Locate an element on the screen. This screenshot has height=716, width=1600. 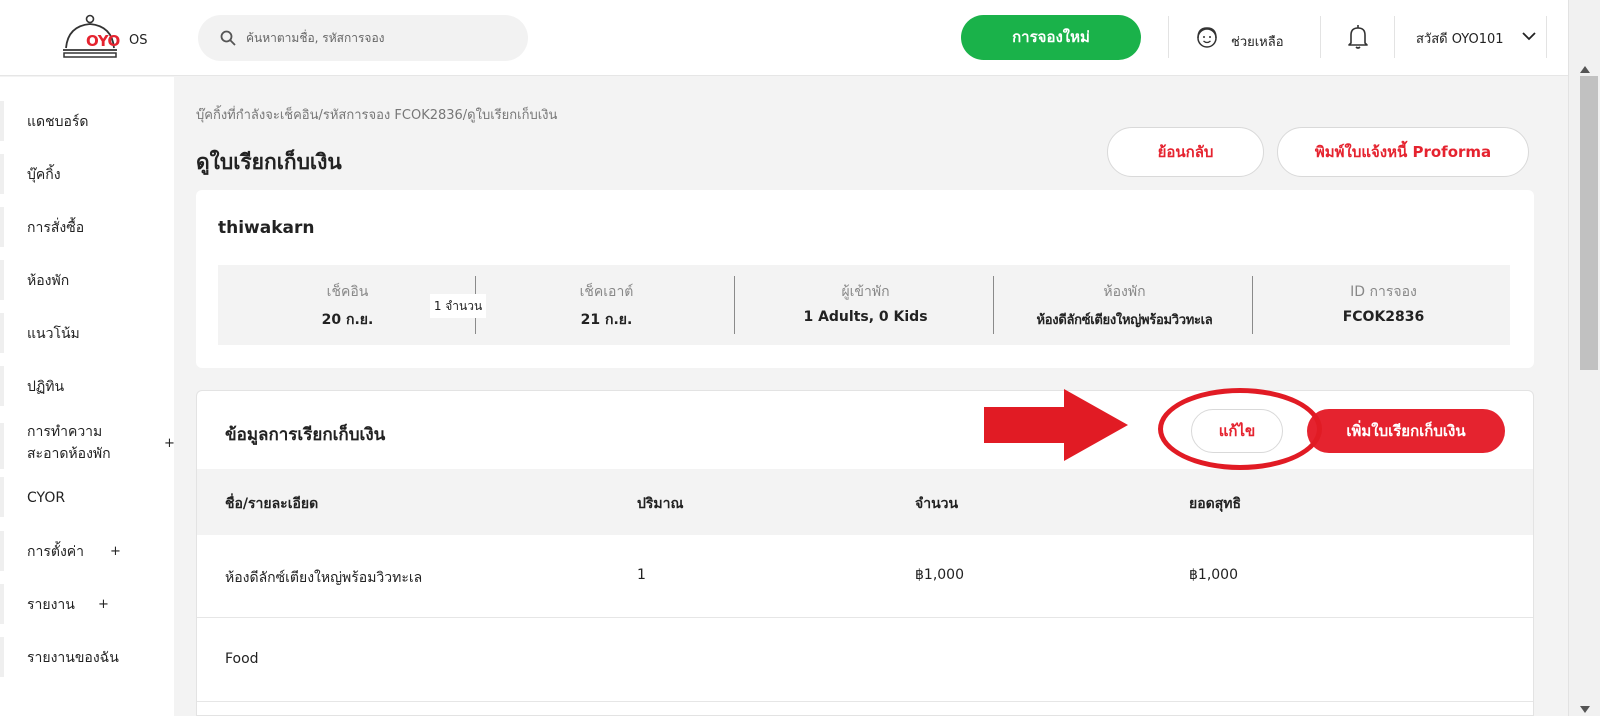
nights-tooltip: 1 จำนวน is located at coordinates (458, 306).